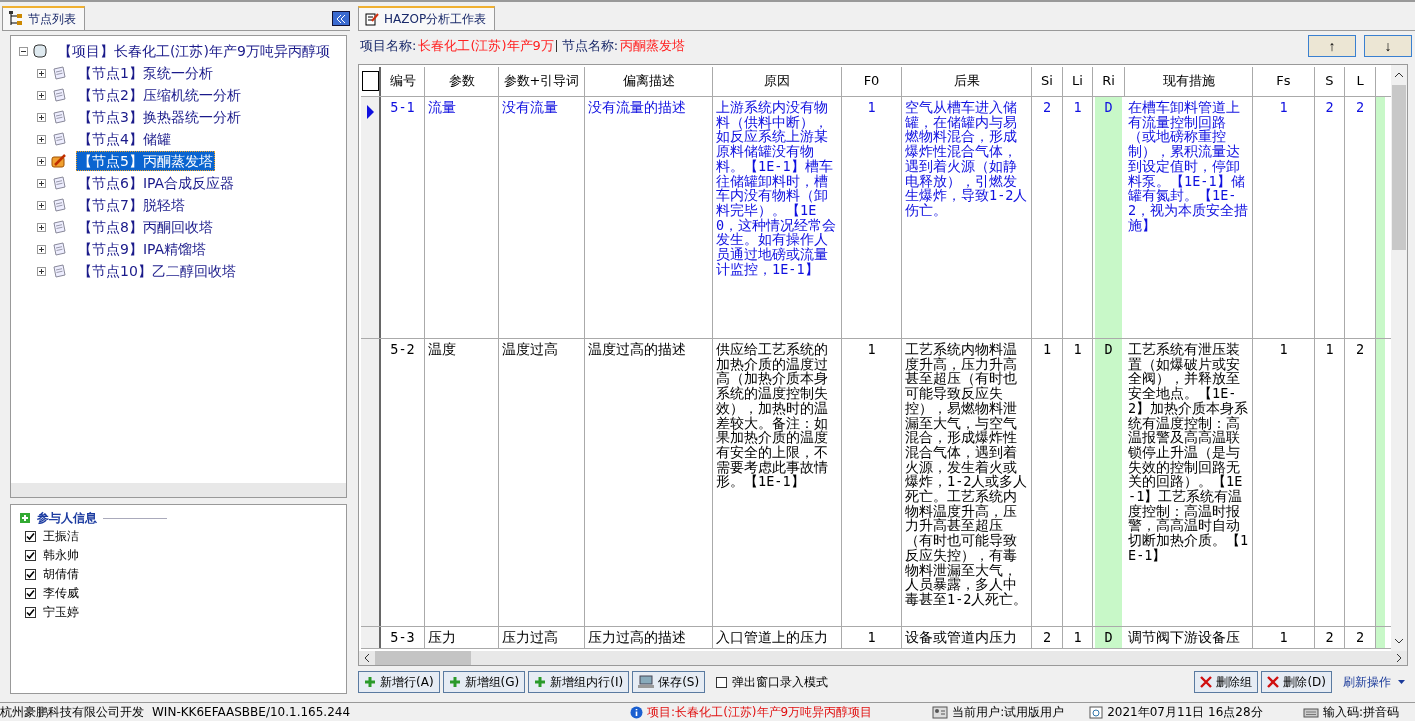 The height and width of the screenshot is (721, 1415). Describe the element at coordinates (370, 682) in the screenshot. I see `plus-icon` at that location.